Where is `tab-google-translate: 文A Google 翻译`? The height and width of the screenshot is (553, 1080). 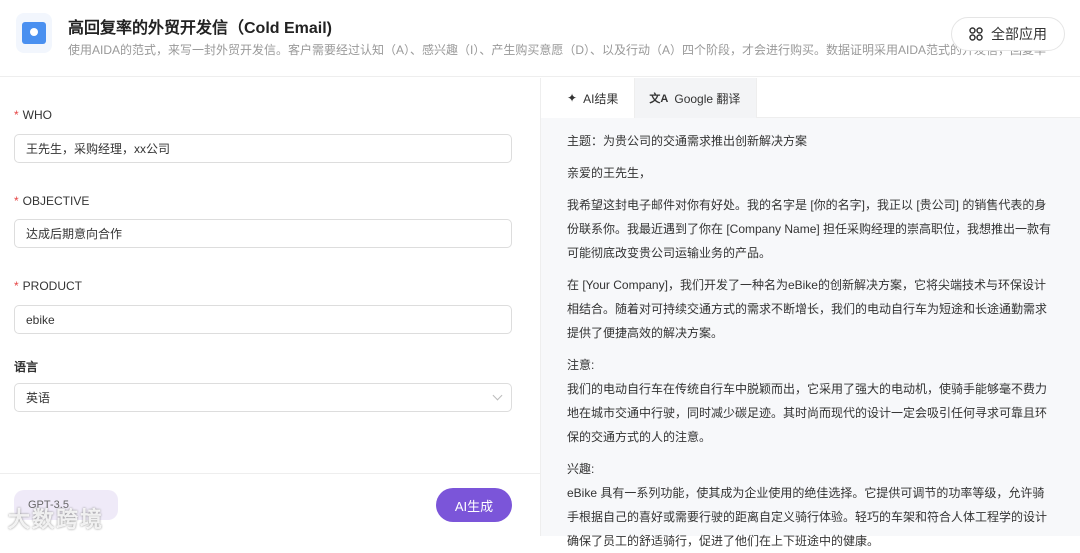
tab-google-translate: 文A Google 翻译 is located at coordinates (696, 98).